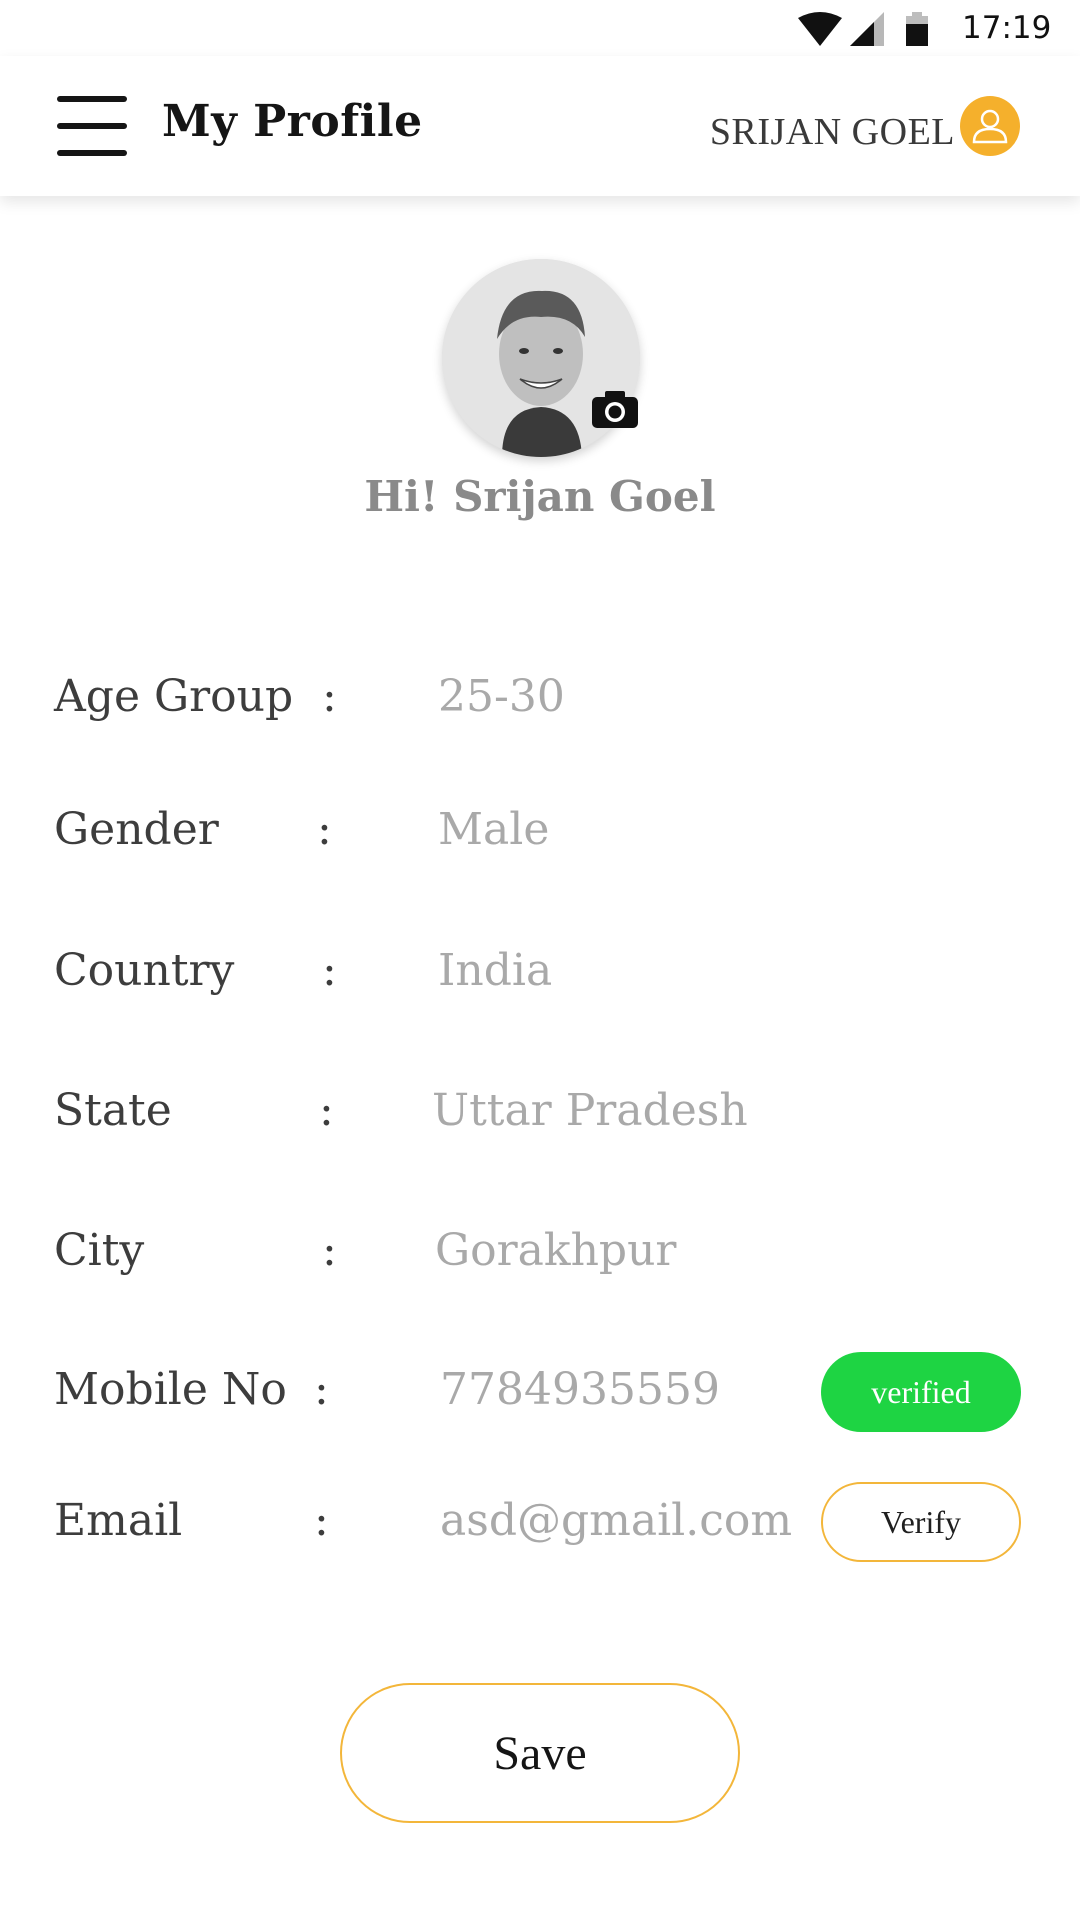  I want to click on age-group-label: Age Group, so click(174, 696).